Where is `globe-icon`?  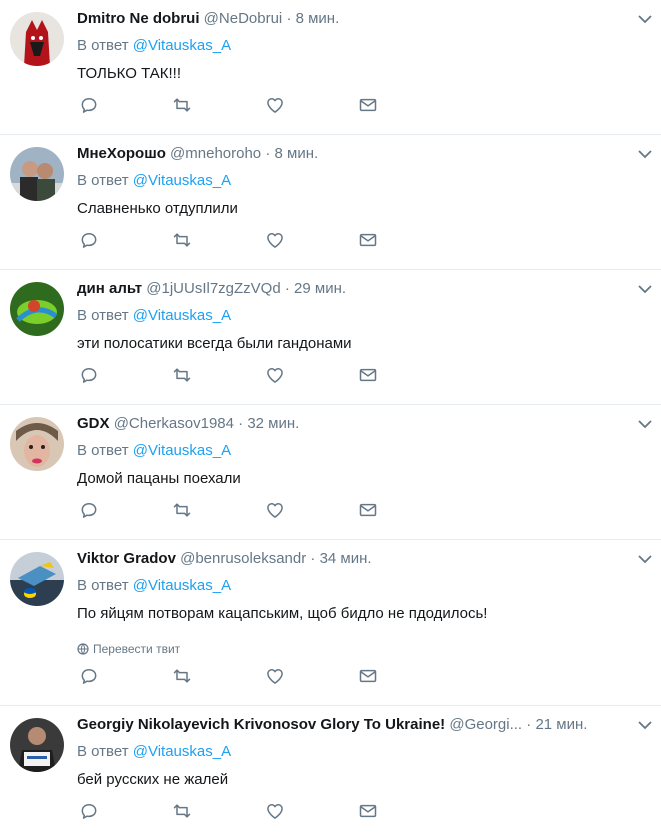
globe-icon is located at coordinates (83, 649).